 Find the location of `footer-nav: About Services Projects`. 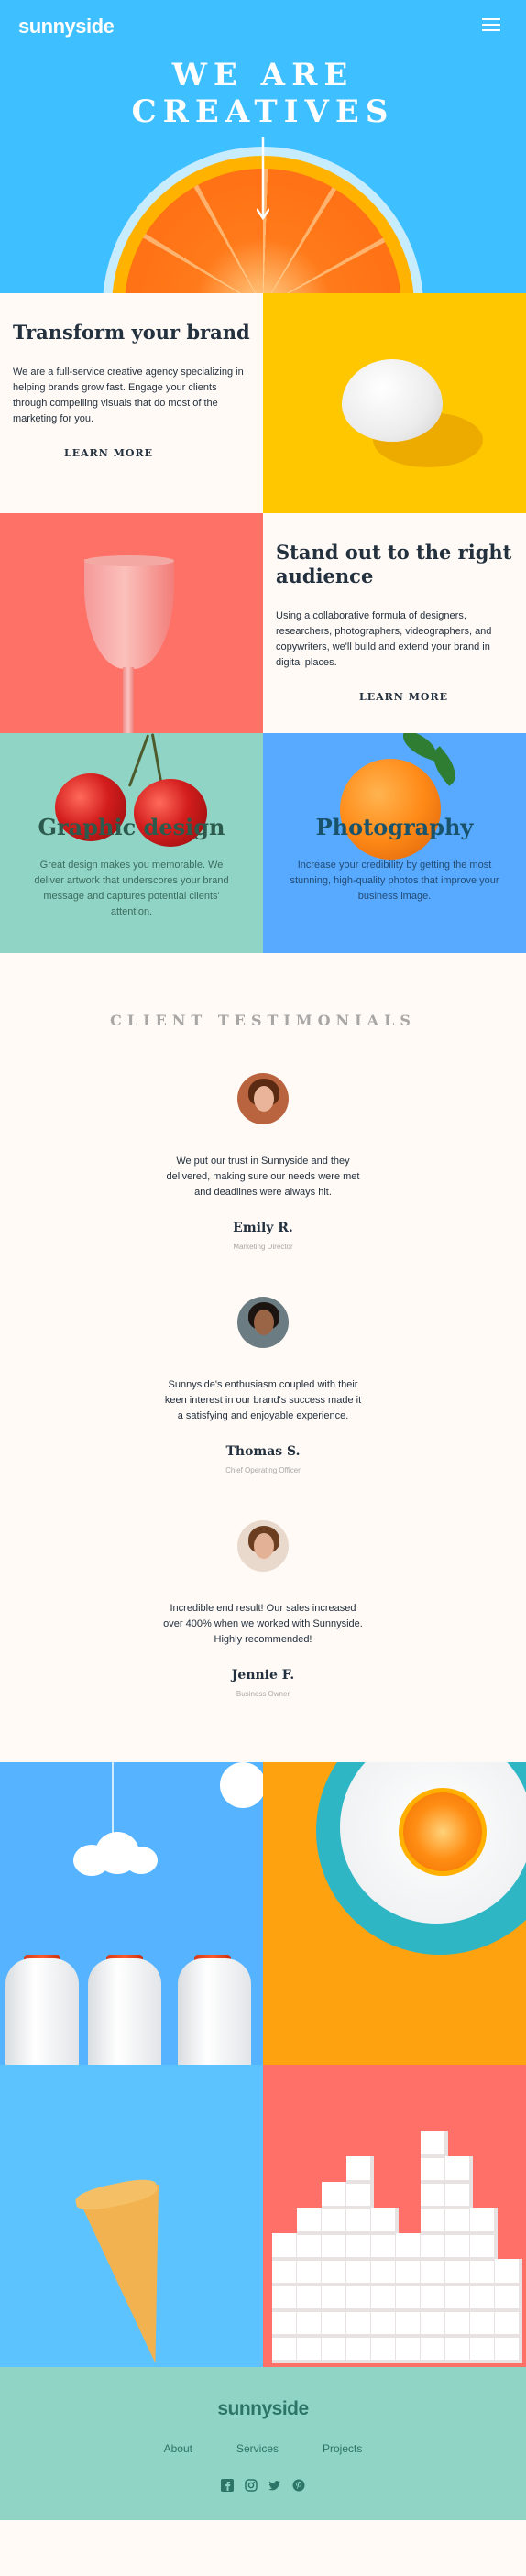

footer-nav: About Services Projects is located at coordinates (263, 2448).